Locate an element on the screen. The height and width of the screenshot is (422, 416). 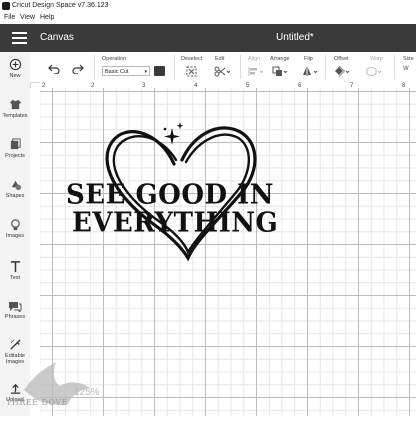
projects-icon is located at coordinates (15, 144).